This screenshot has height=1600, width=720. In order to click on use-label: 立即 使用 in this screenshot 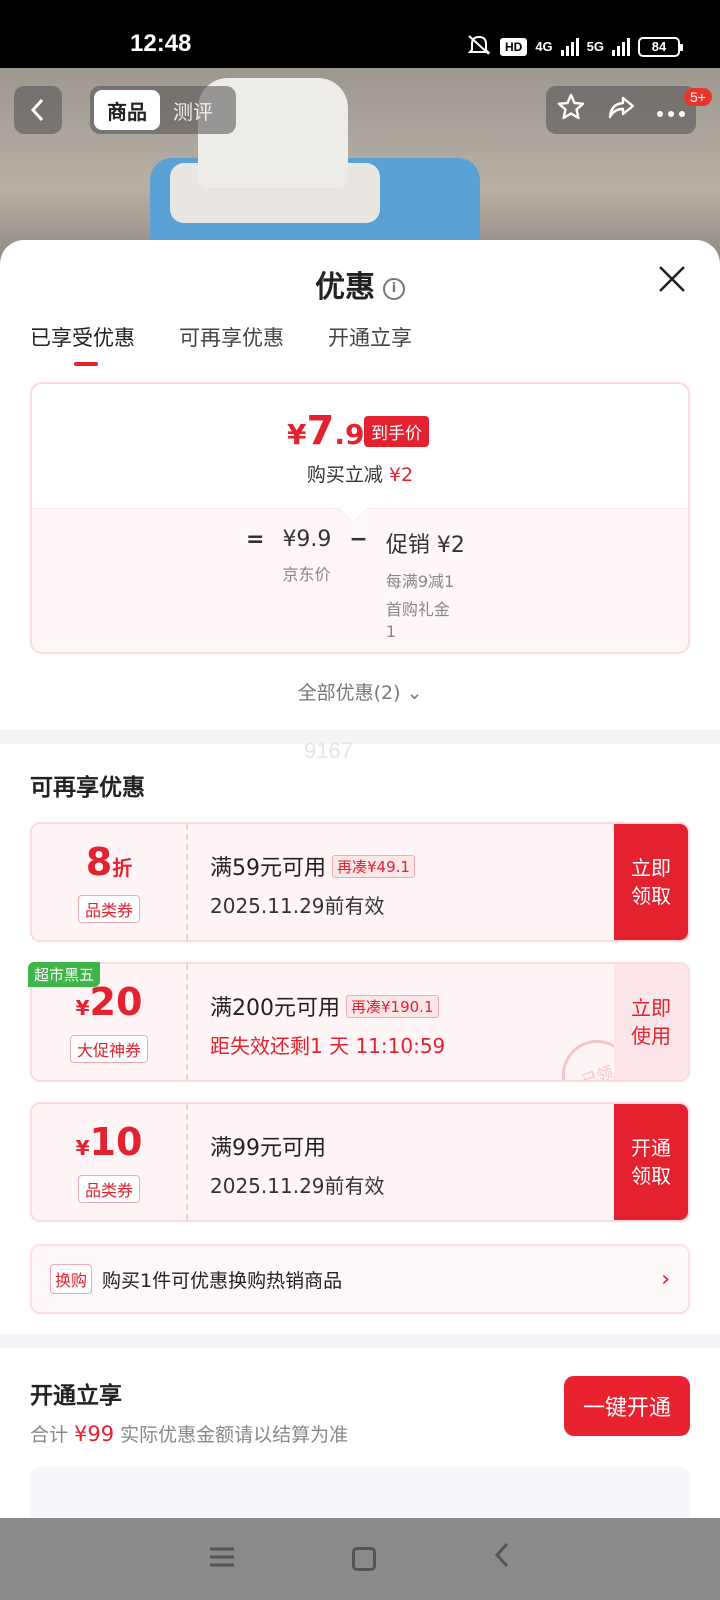, I will do `click(651, 1022)`.